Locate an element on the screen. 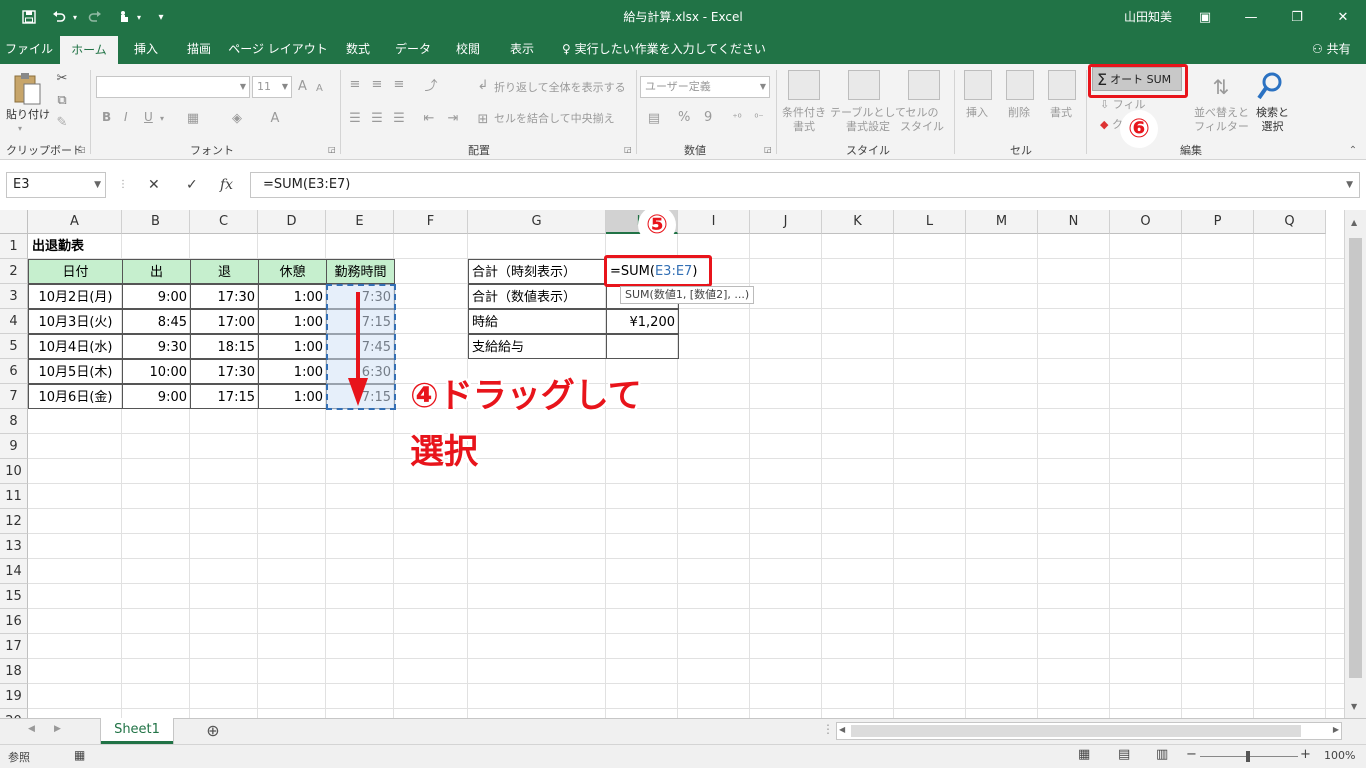  comma-button: 9 is located at coordinates (708, 118).